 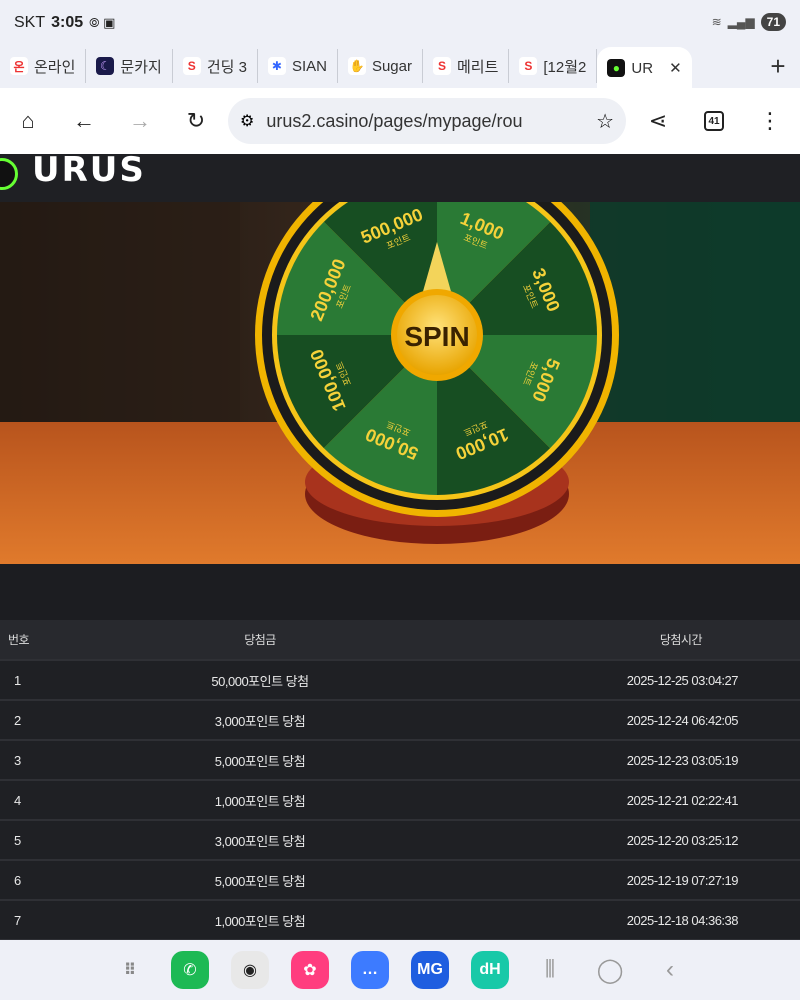 What do you see at coordinates (770, 121) in the screenshot?
I see `more-menu-icon: ⋮` at bounding box center [770, 121].